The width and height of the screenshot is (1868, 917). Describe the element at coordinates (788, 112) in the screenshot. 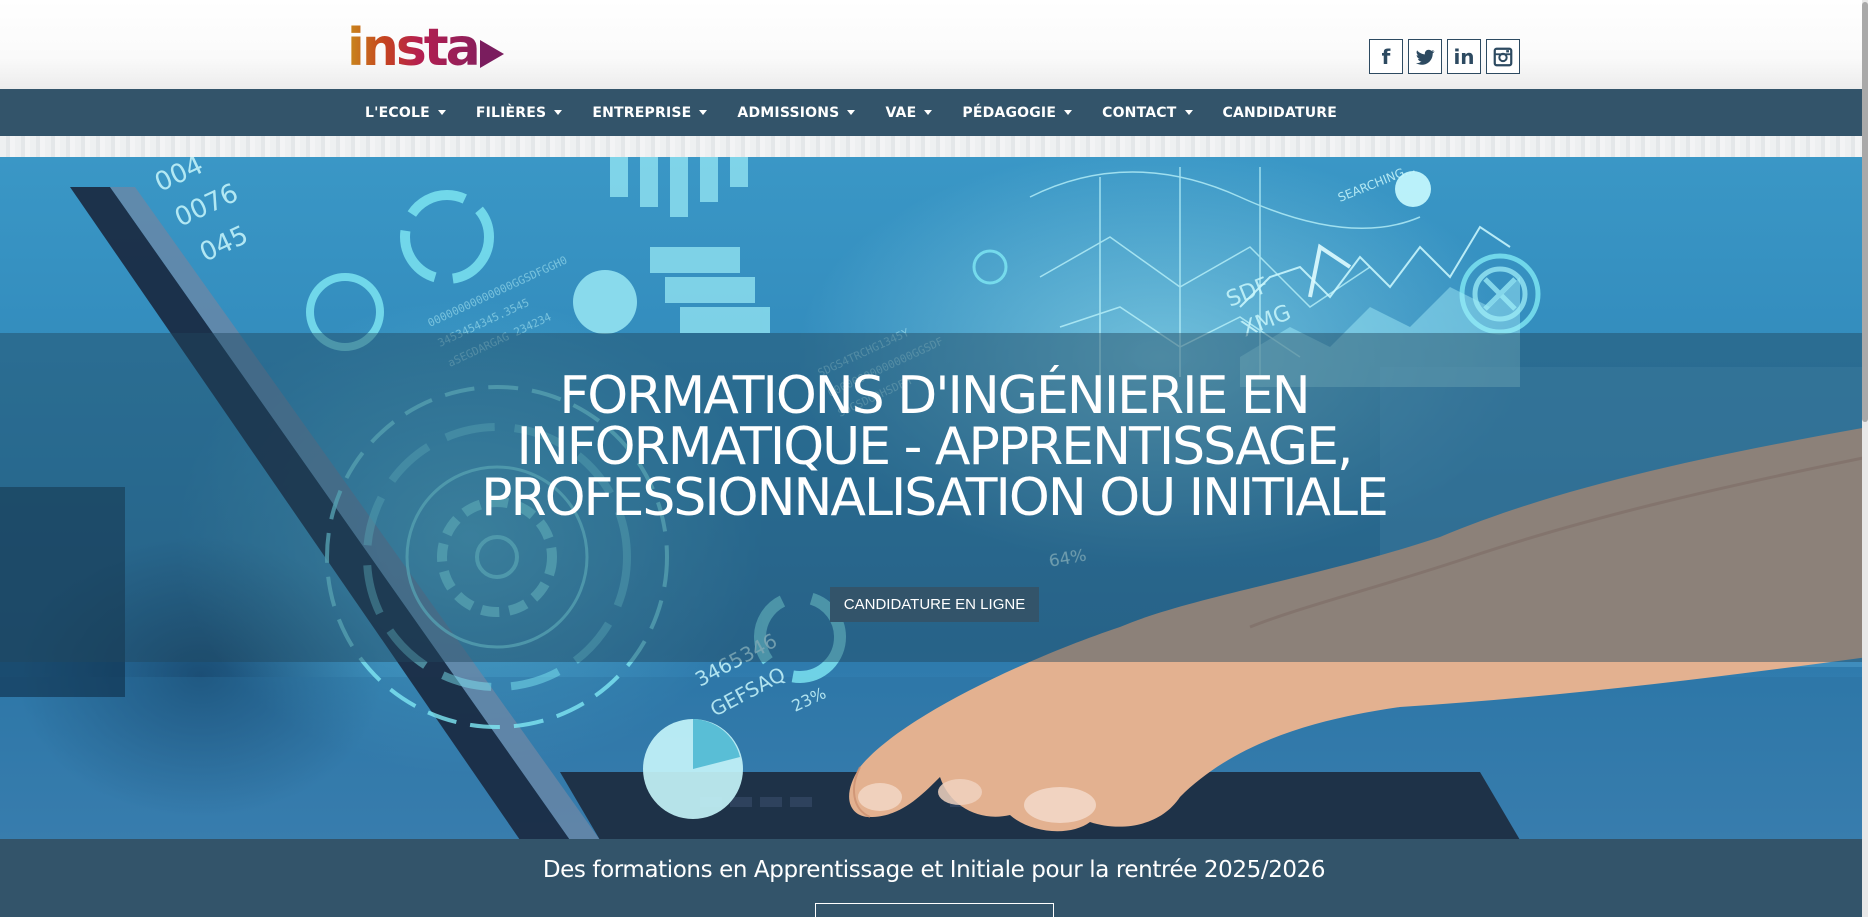

I see `nav-item-label: ADMISSIONS` at that location.